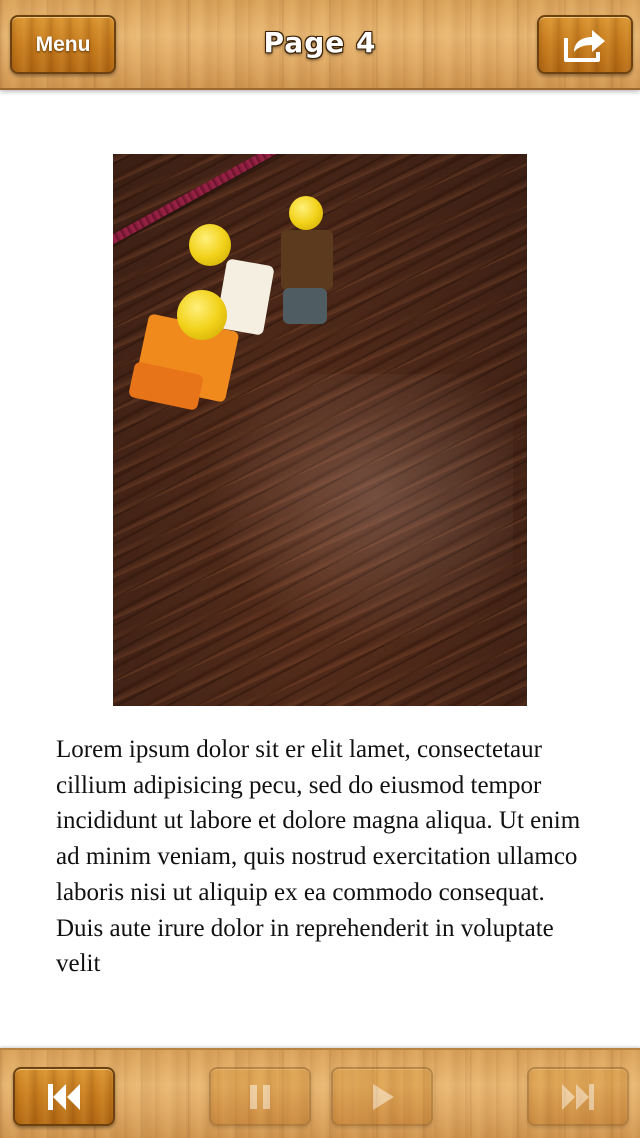  I want to click on skip-next-button, so click(578, 1096).